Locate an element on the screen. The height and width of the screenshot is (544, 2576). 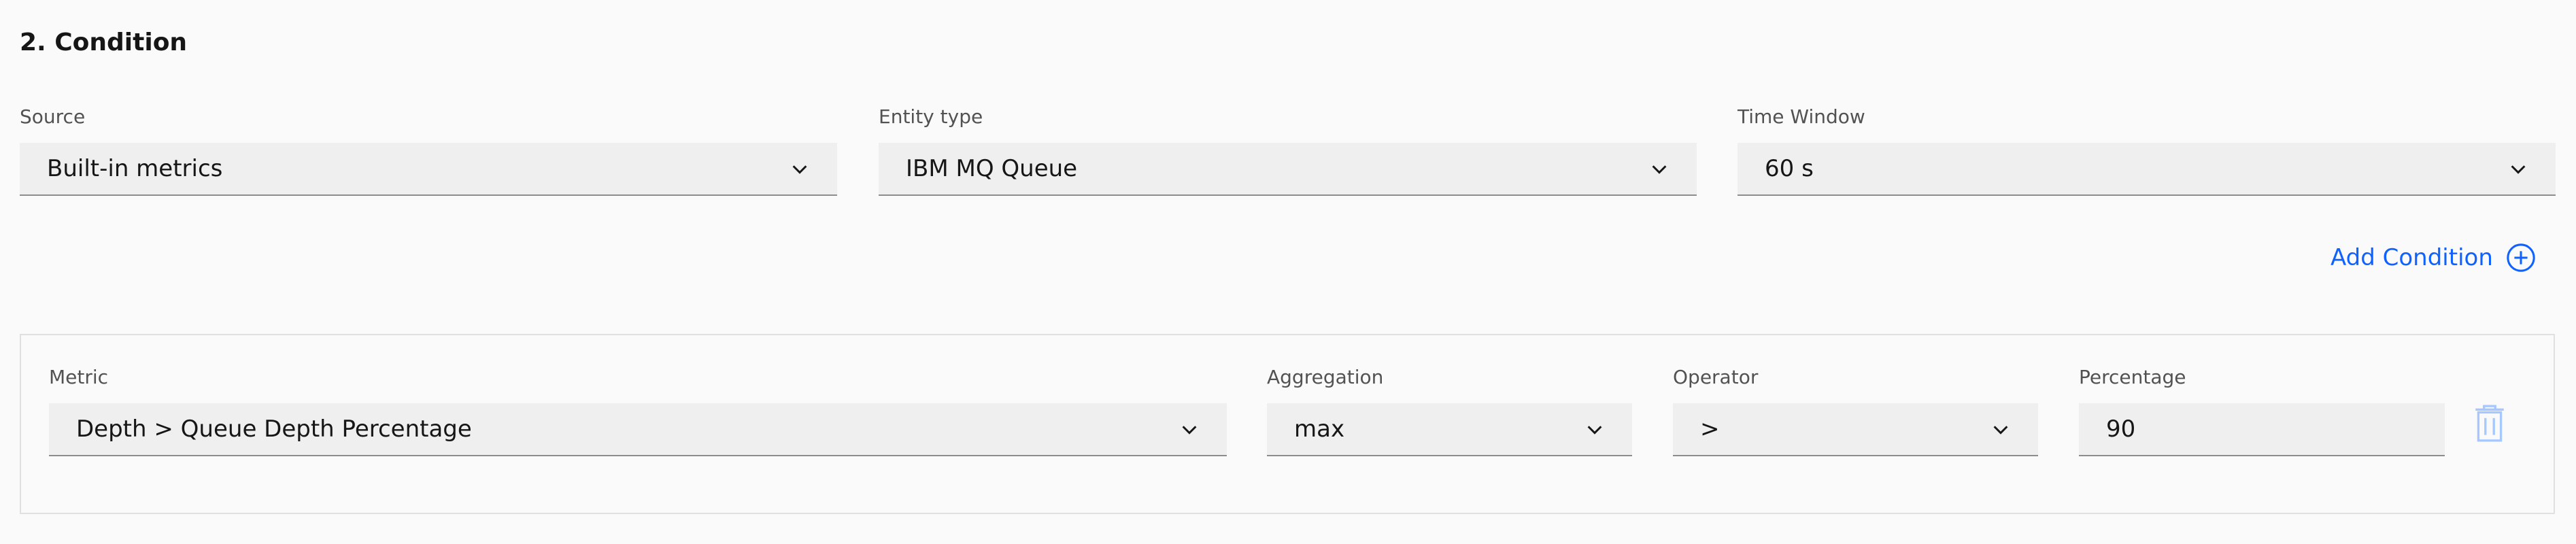
aggregation-label: Aggregation is located at coordinates (1325, 377).